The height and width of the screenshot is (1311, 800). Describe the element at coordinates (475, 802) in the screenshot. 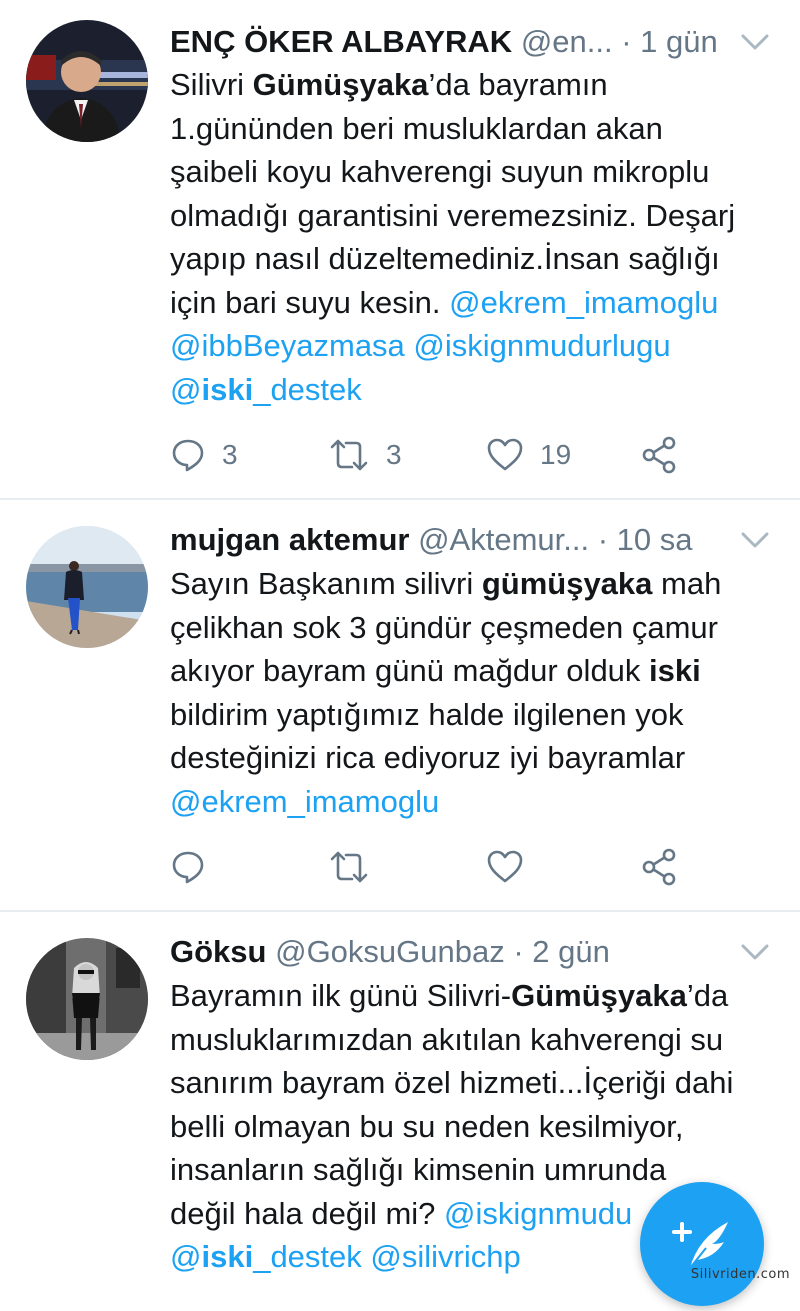

I see `tweet-text-line: @ekrem_imamoglu` at that location.